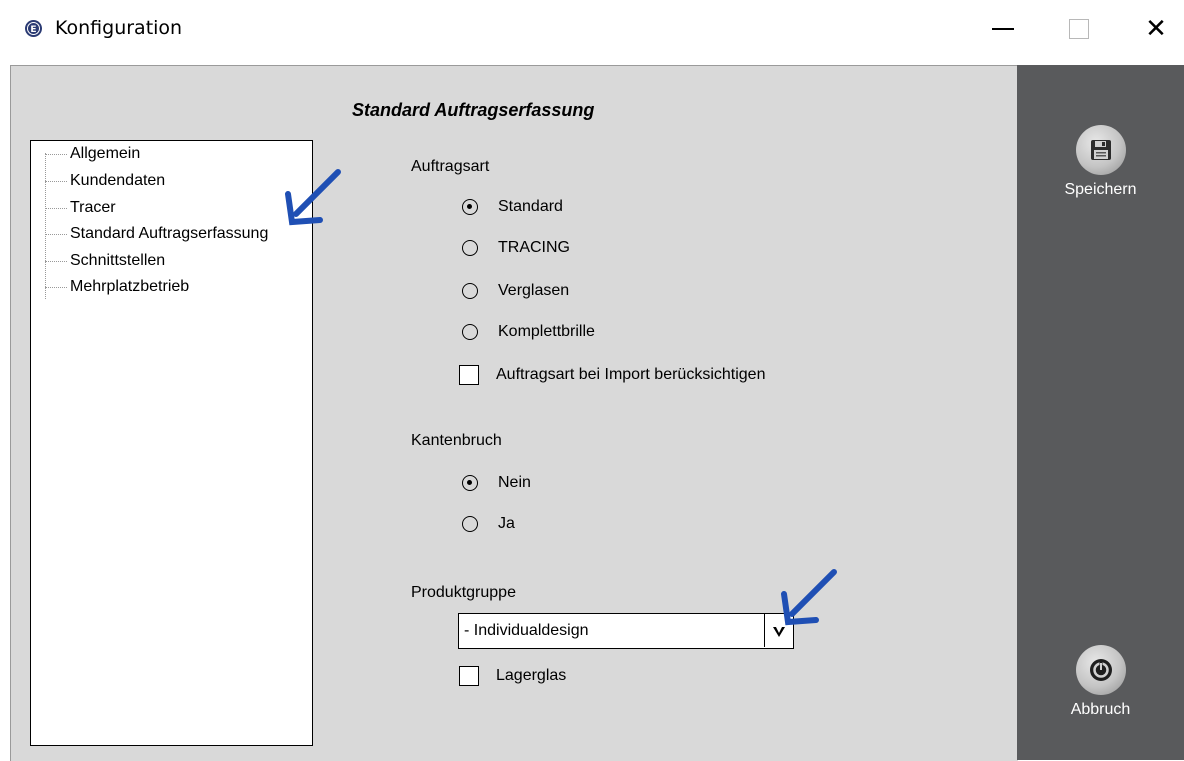 The height and width of the screenshot is (761, 1184). I want to click on radio-label: TRACING, so click(534, 247).